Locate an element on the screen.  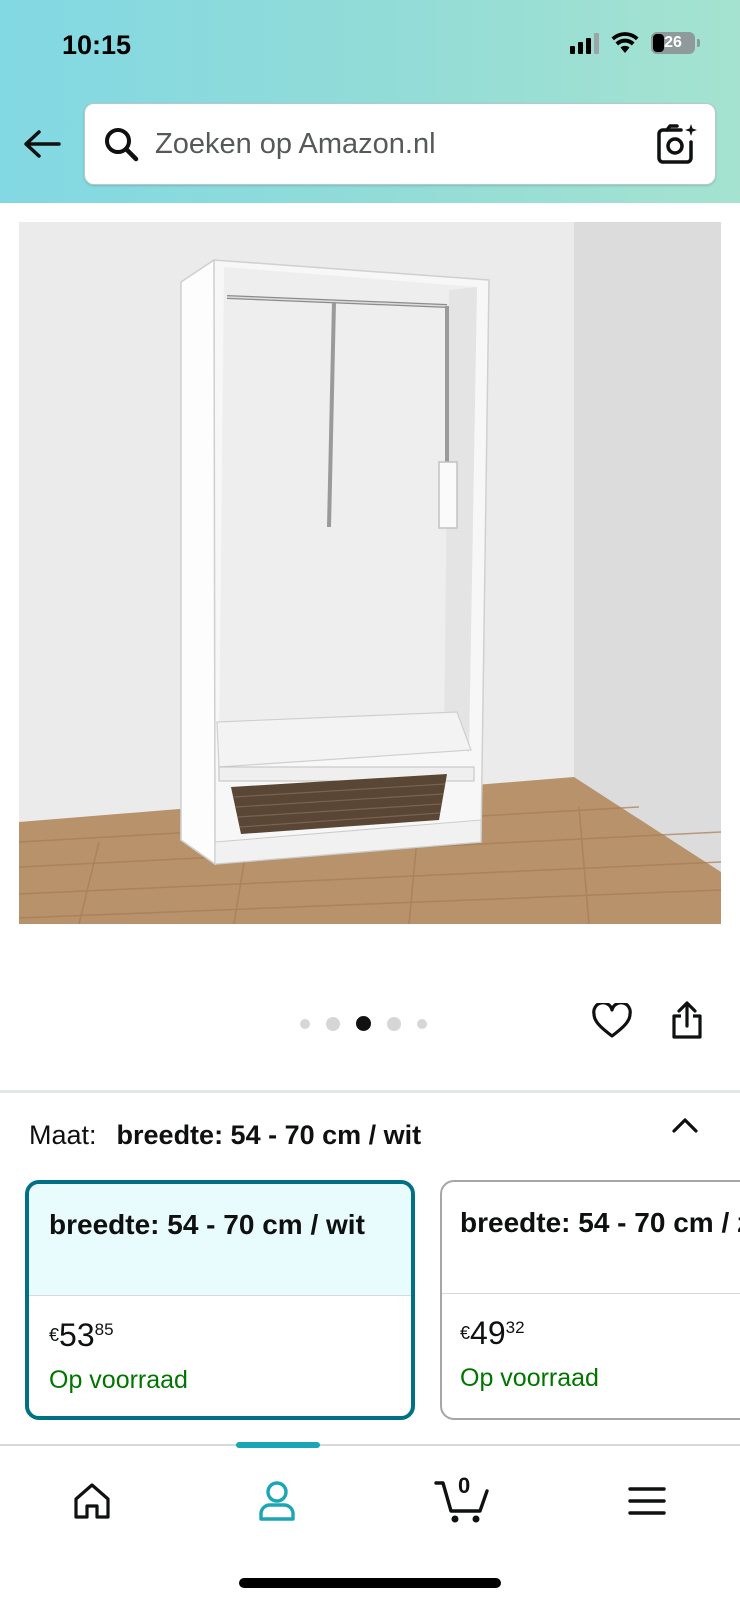
bottom-nav: 0 is located at coordinates (370, 1521).